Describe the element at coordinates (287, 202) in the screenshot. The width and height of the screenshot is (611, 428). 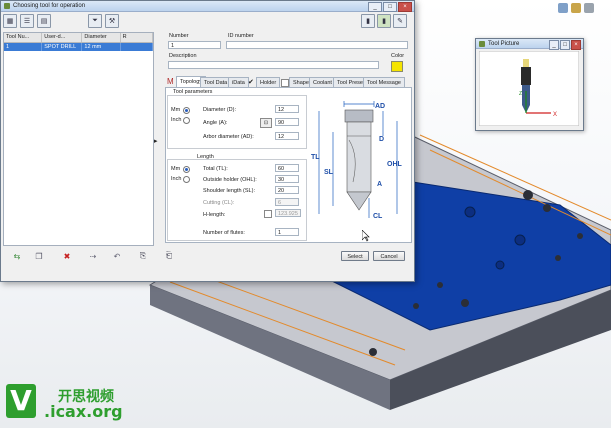
I see `cutting-length-field: 6` at that location.